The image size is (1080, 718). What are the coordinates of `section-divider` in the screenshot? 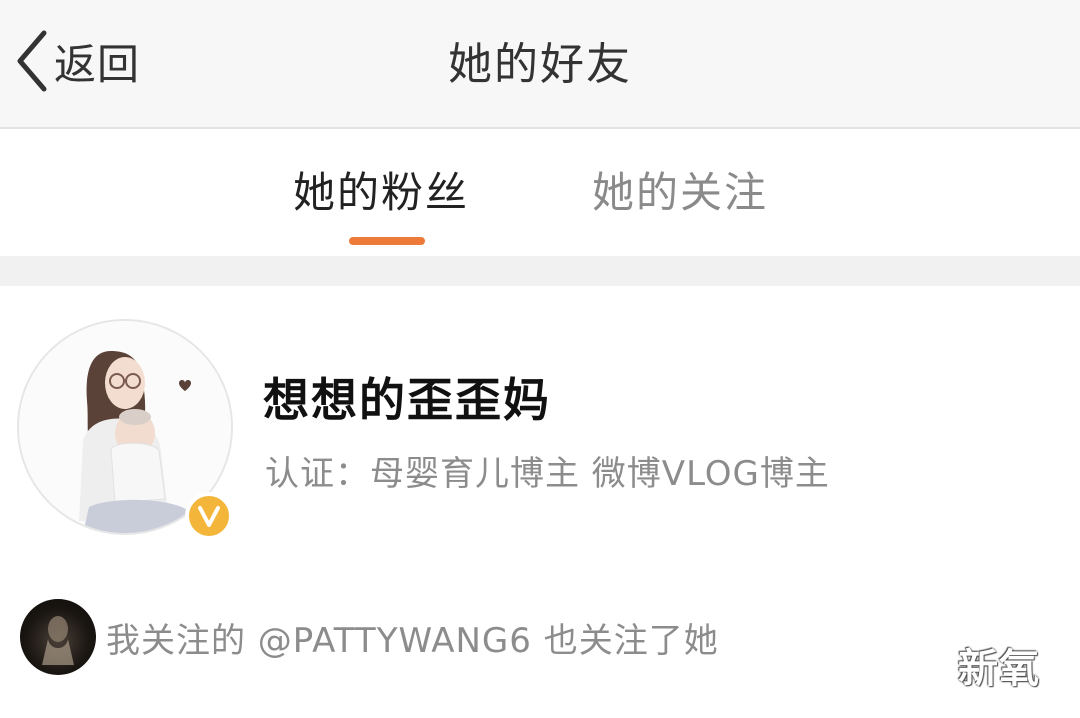 It's located at (540, 271).